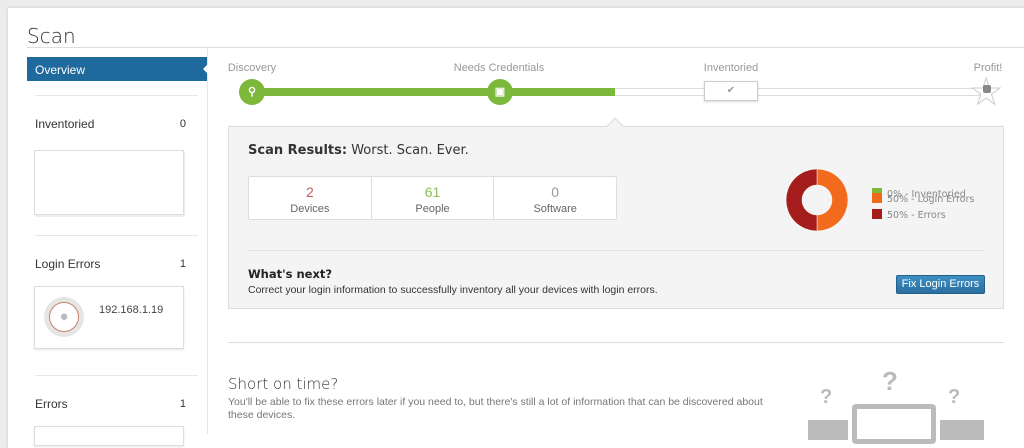  What do you see at coordinates (182, 404) in the screenshot?
I see `errors-count: 1` at bounding box center [182, 404].